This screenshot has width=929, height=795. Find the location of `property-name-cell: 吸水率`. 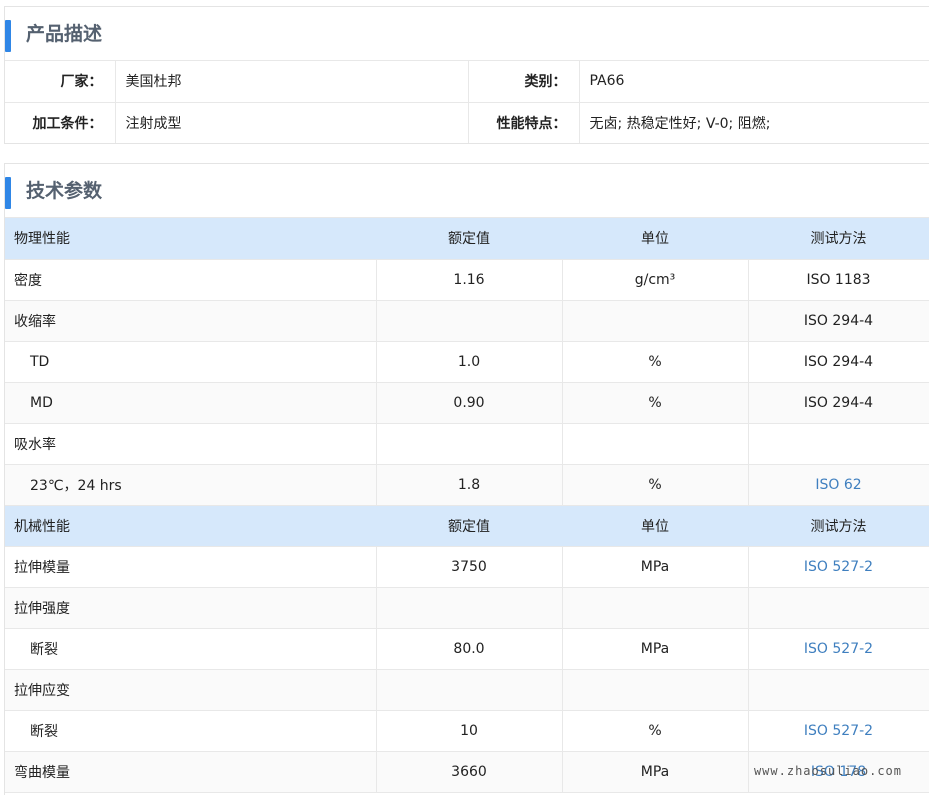

property-name-cell: 吸水率 is located at coordinates (191, 444).